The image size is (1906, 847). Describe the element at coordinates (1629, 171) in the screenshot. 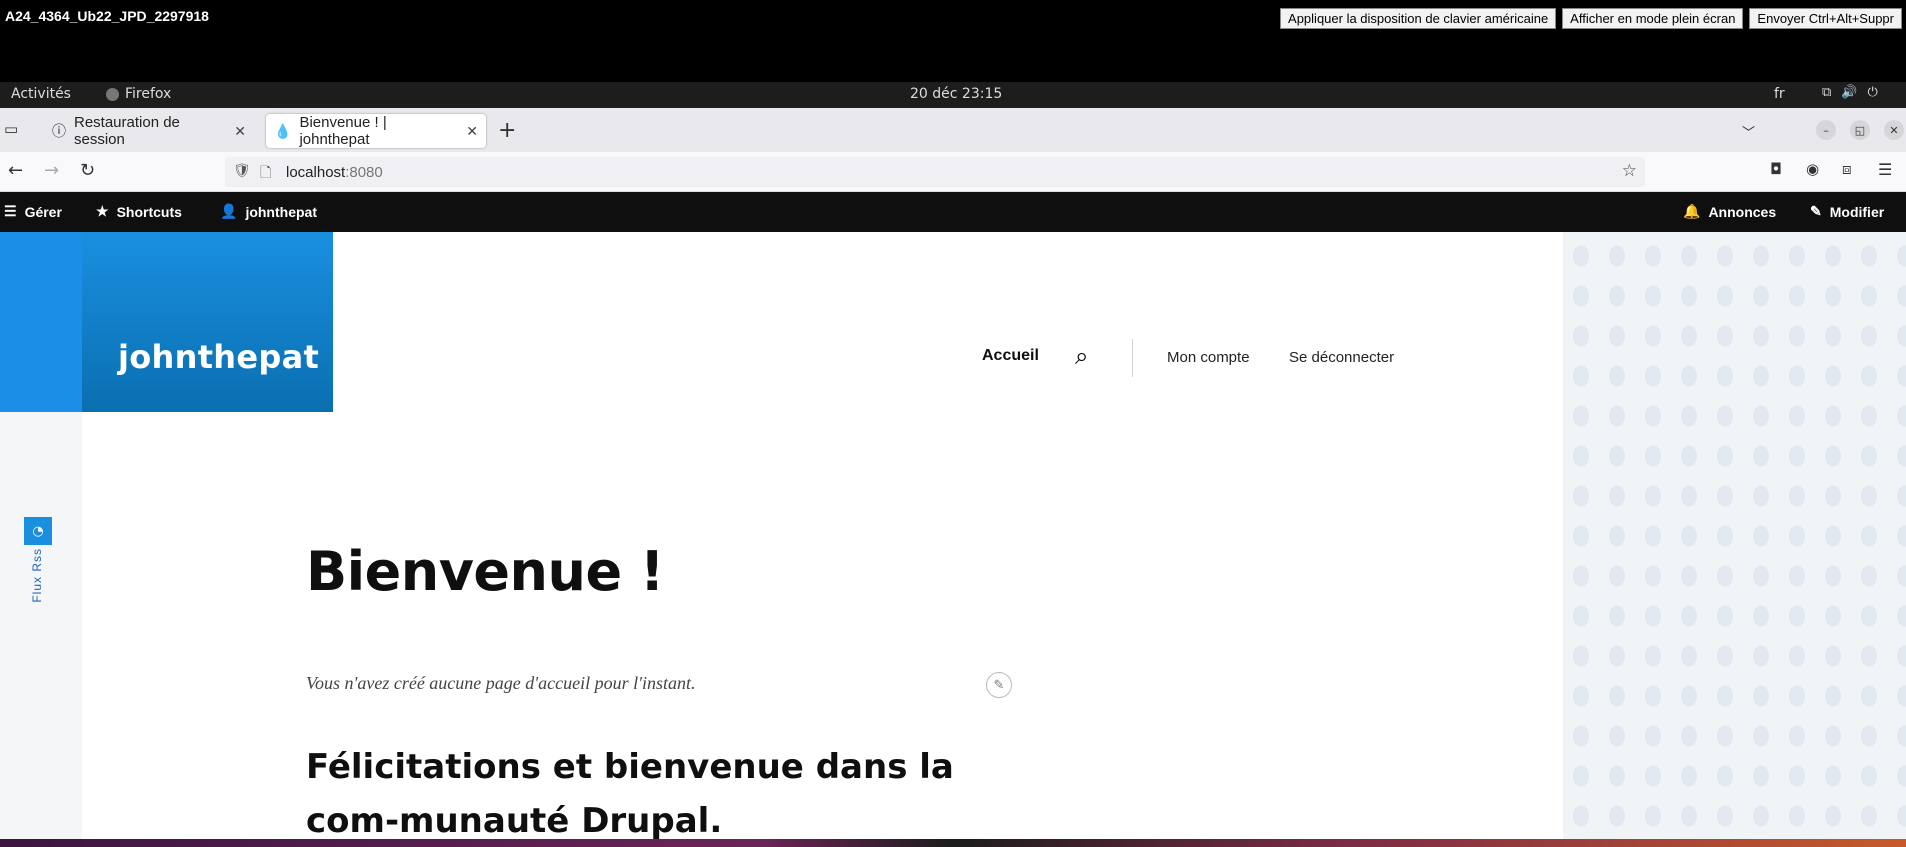

I see `bookmark-star-icon: ☆` at that location.